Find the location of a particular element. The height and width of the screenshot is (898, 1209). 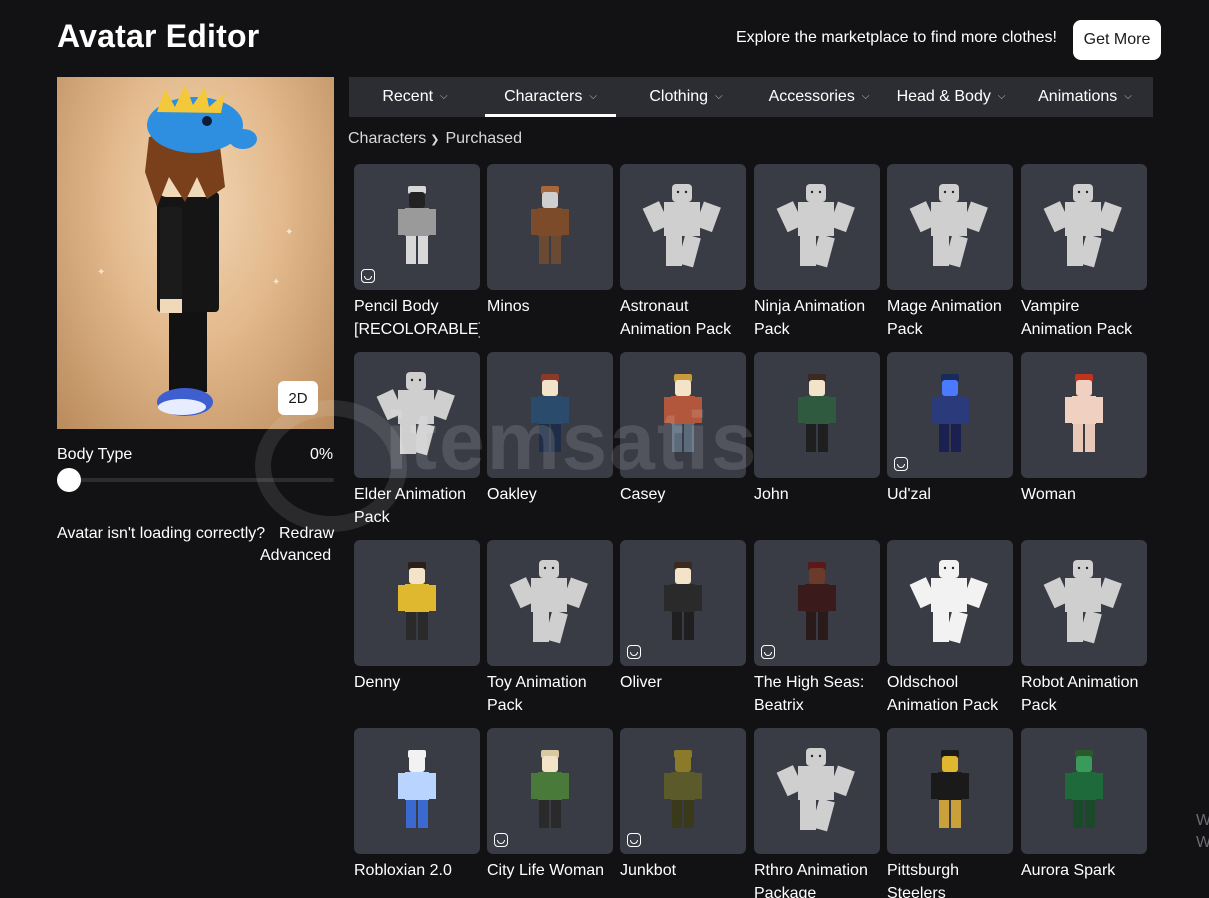

item-card: Robloxian 2.0 is located at coordinates (417, 805).